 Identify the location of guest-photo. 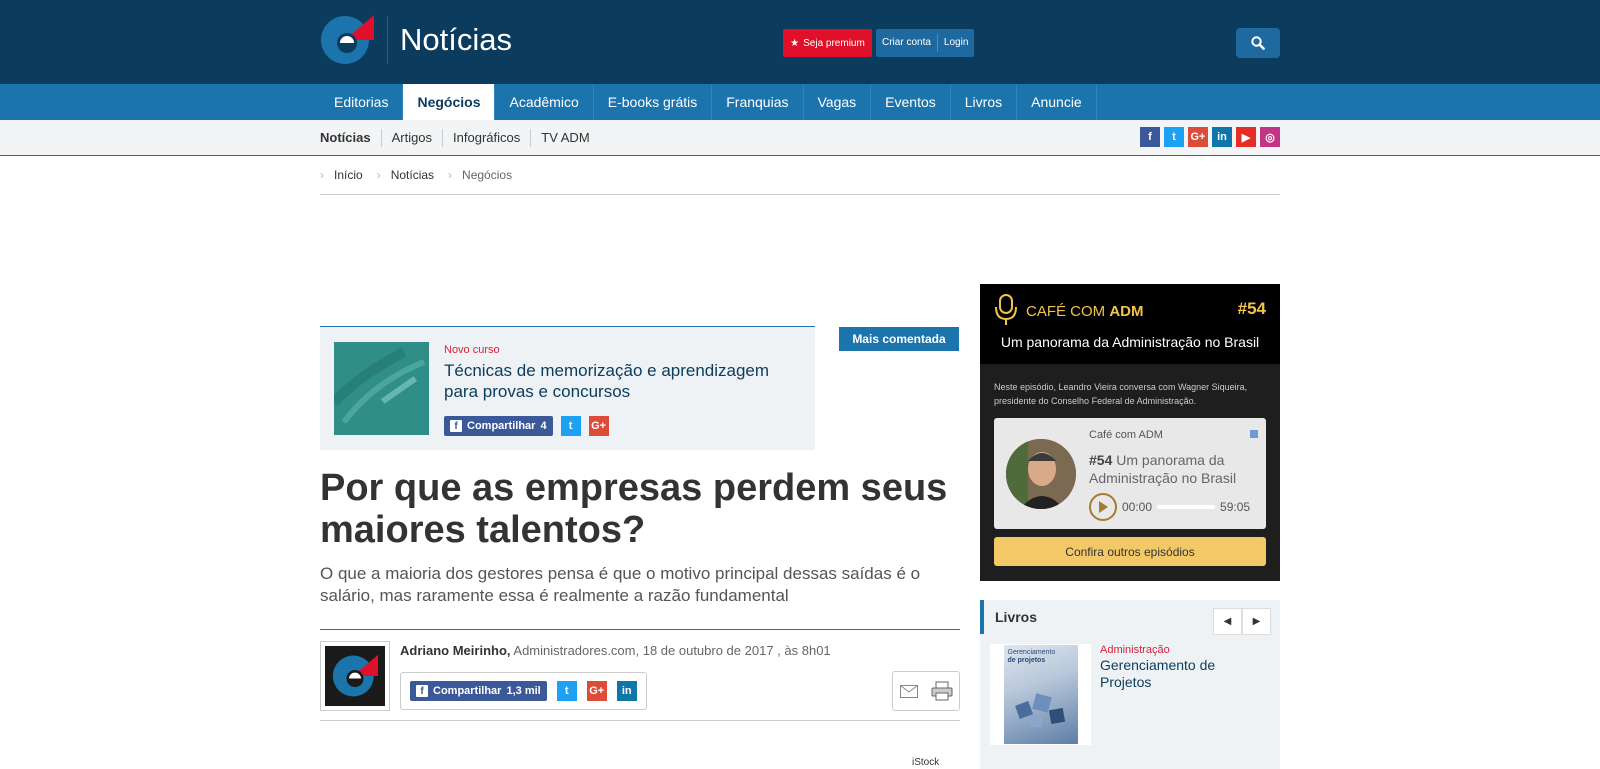
(1041, 474).